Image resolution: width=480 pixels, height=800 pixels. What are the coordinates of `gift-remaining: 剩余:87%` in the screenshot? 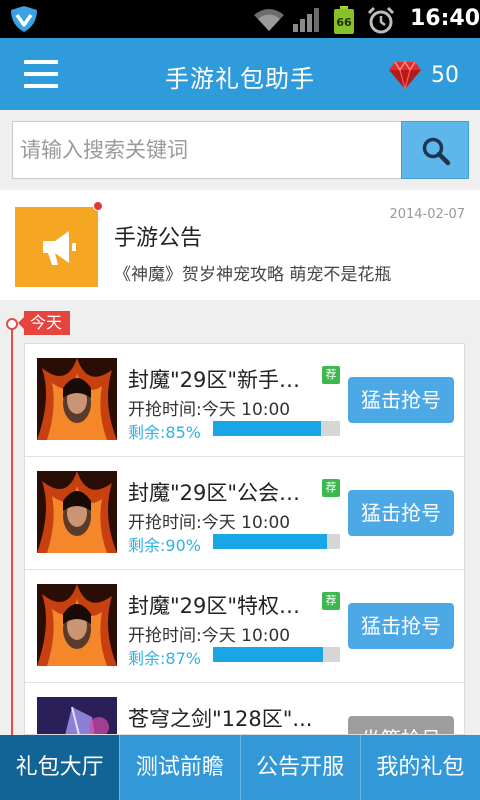 It's located at (164, 658).